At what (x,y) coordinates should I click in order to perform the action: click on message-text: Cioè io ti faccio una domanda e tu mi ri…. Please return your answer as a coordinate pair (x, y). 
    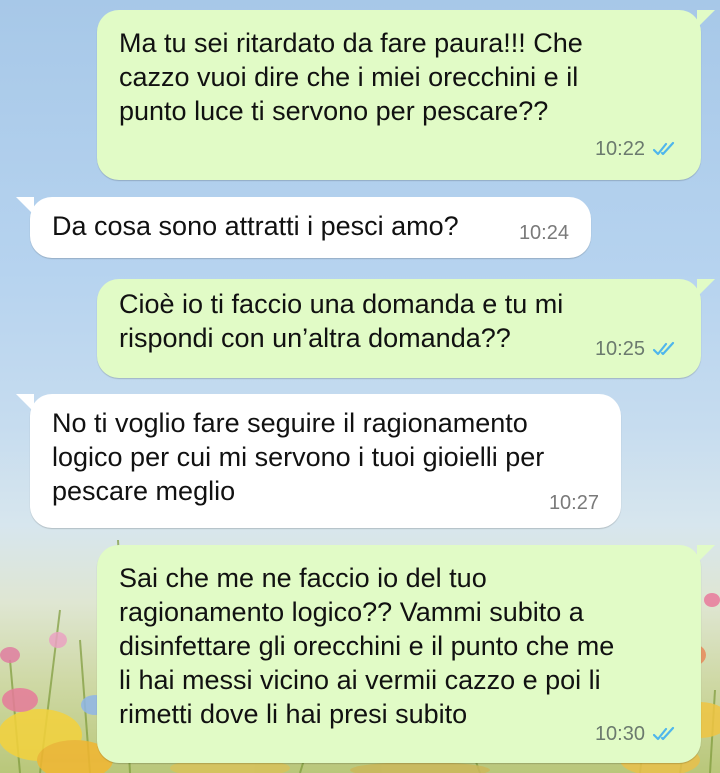
    Looking at the image, I should click on (341, 321).